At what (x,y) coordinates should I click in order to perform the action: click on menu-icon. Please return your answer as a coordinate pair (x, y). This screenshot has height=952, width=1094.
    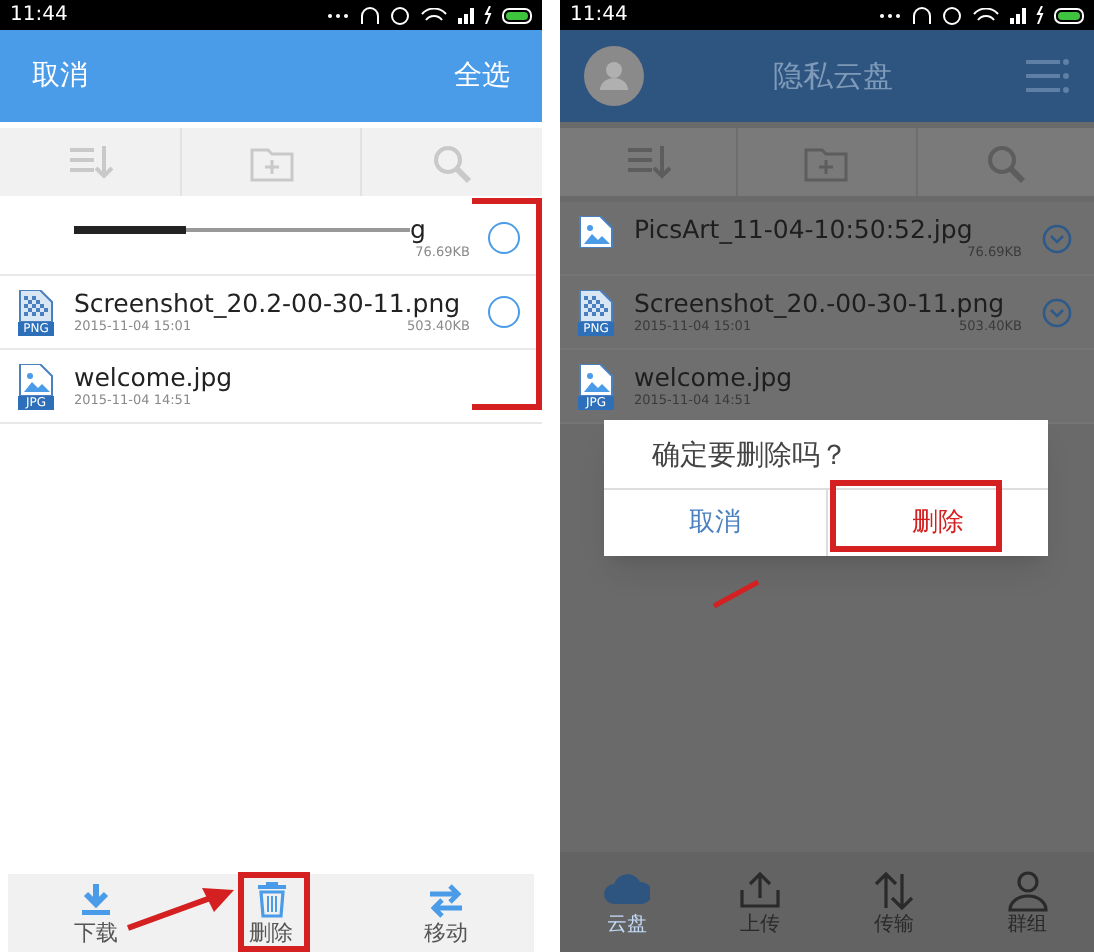
    Looking at the image, I should click on (1046, 76).